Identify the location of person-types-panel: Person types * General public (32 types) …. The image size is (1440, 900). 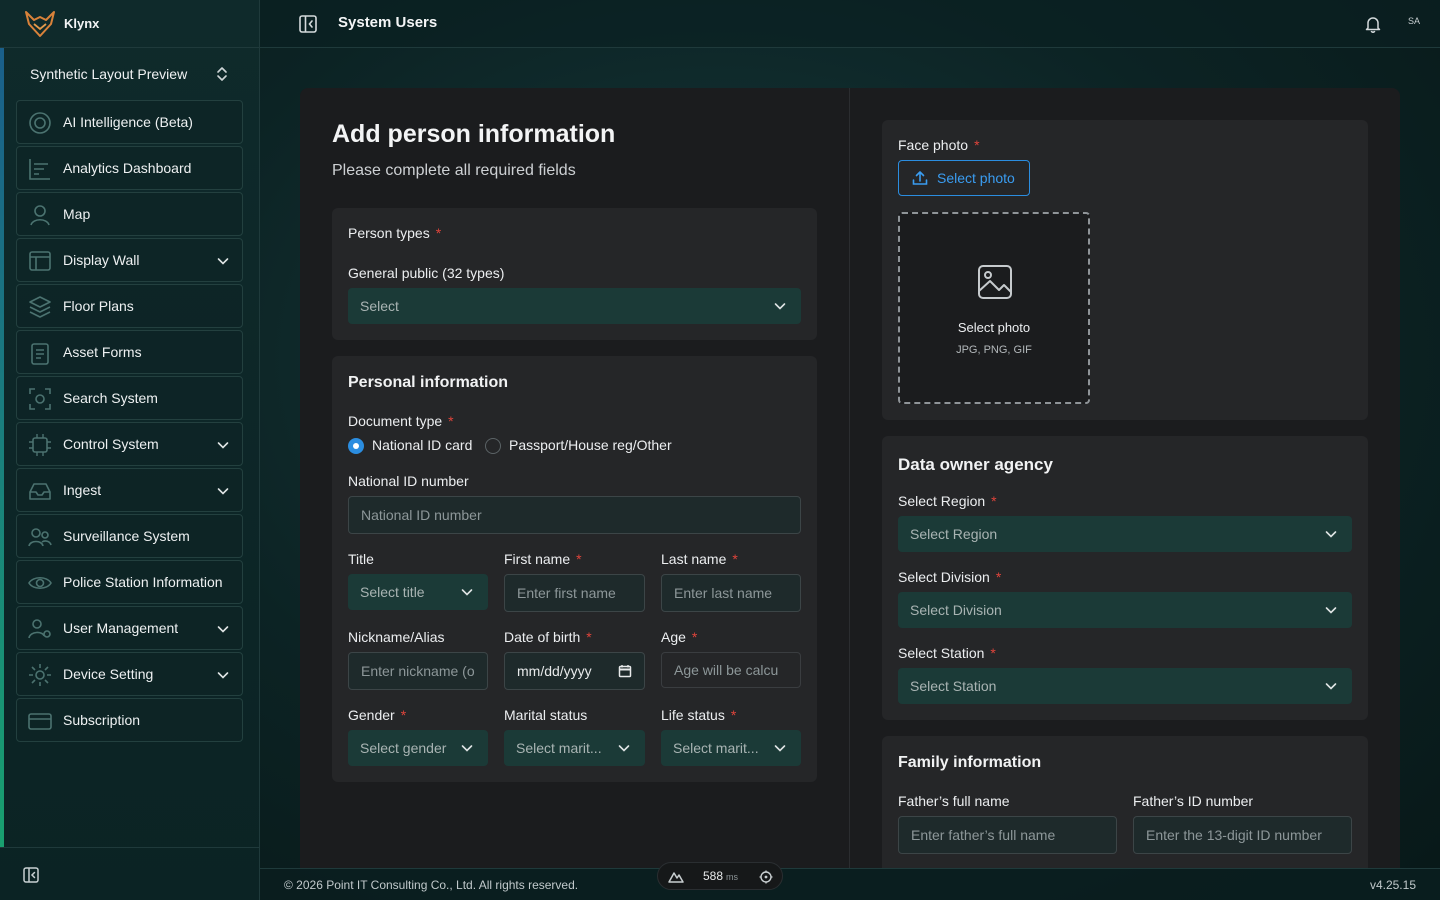
(574, 274).